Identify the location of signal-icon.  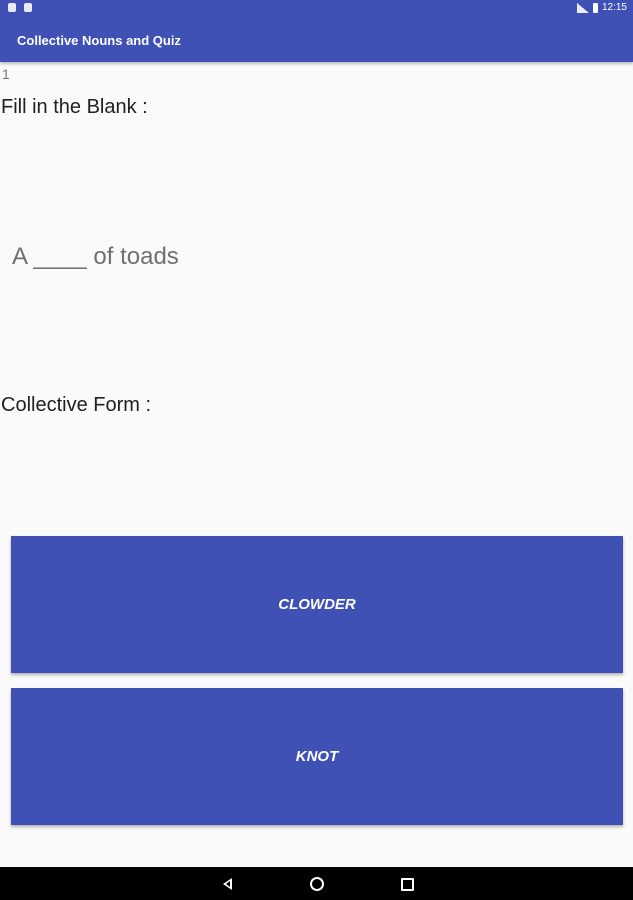
(582, 7).